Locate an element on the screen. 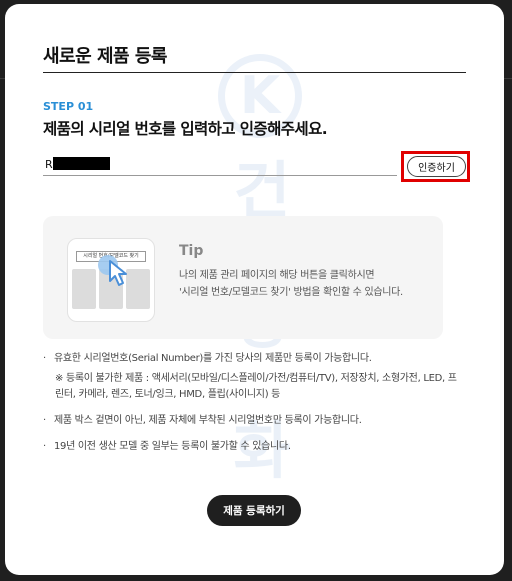 The image size is (512, 581). modal-title: 새로운 제품 등록 is located at coordinates (105, 56).